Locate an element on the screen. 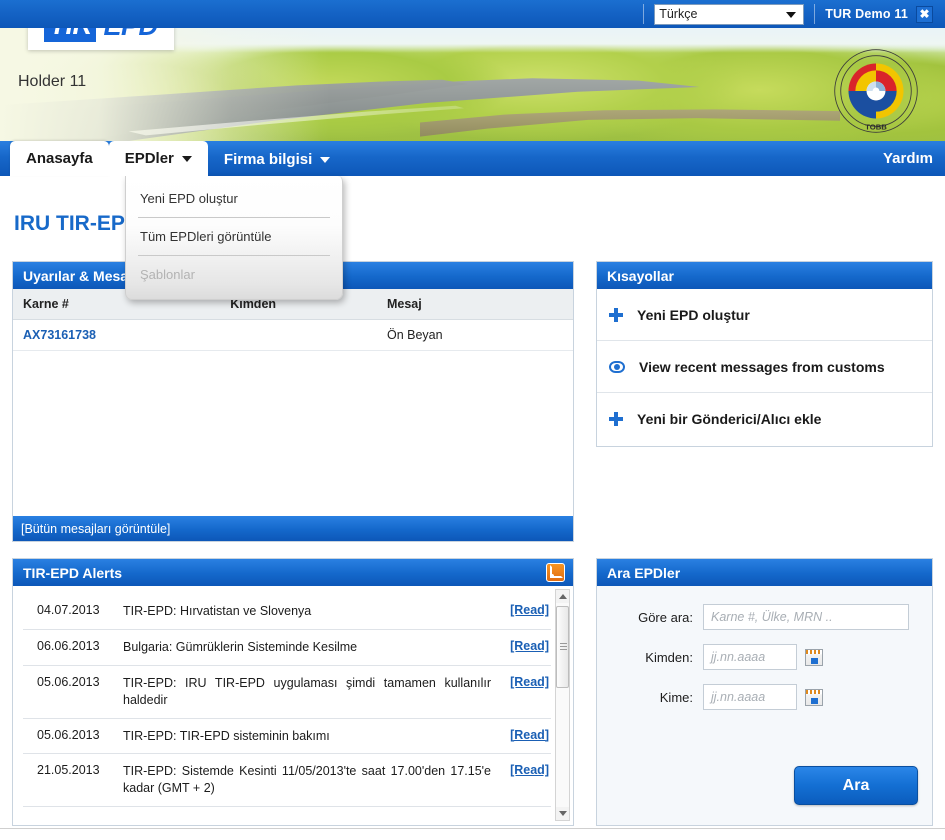 The height and width of the screenshot is (840, 945). menu-item-label: Yeni EPD oluştur is located at coordinates (189, 198).